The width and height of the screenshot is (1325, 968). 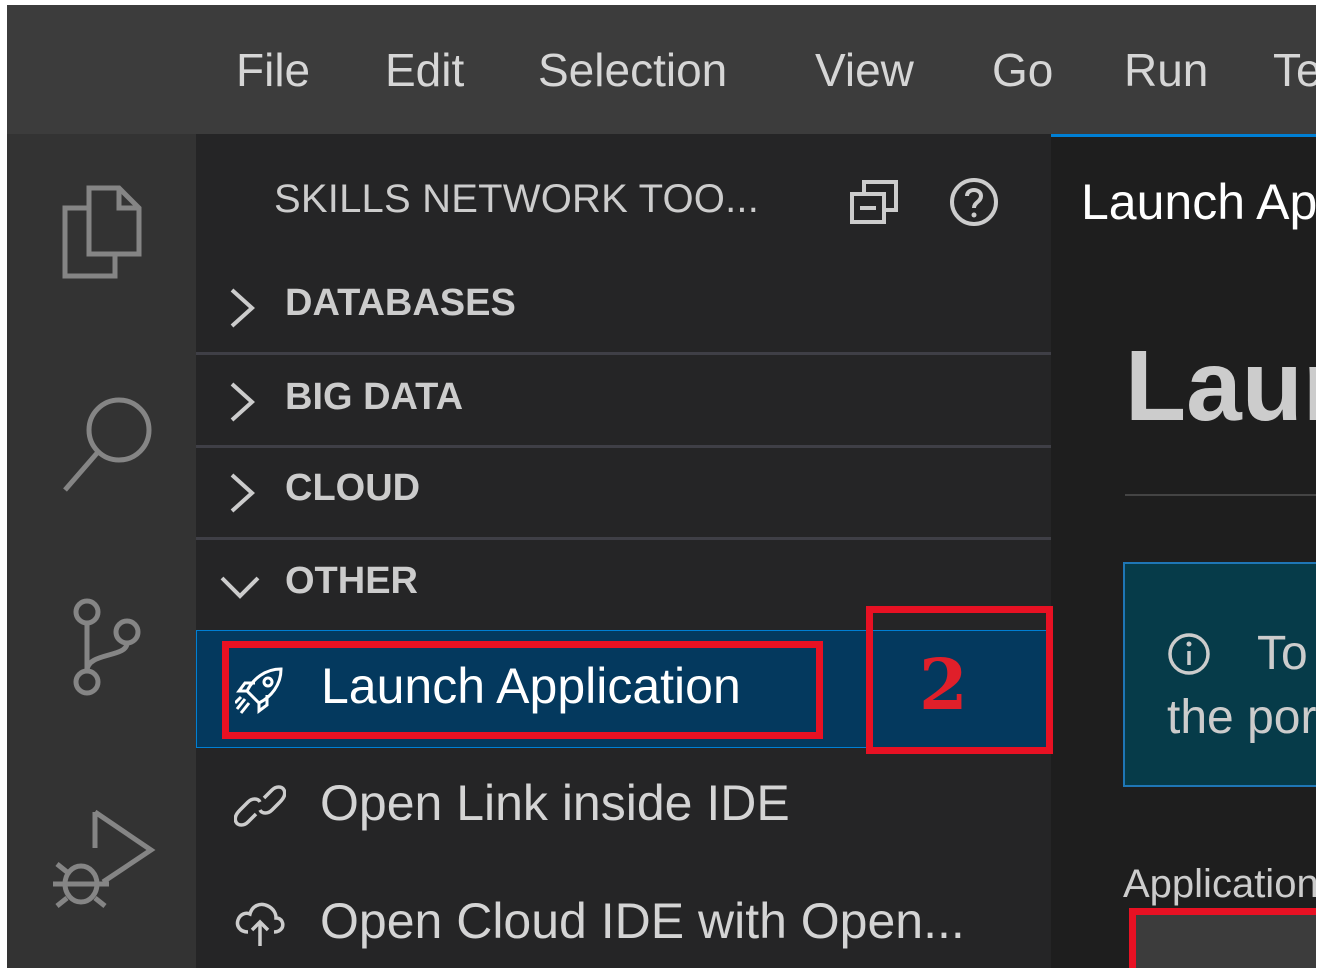 What do you see at coordinates (943, 684) in the screenshot?
I see `step-number: 2` at bounding box center [943, 684].